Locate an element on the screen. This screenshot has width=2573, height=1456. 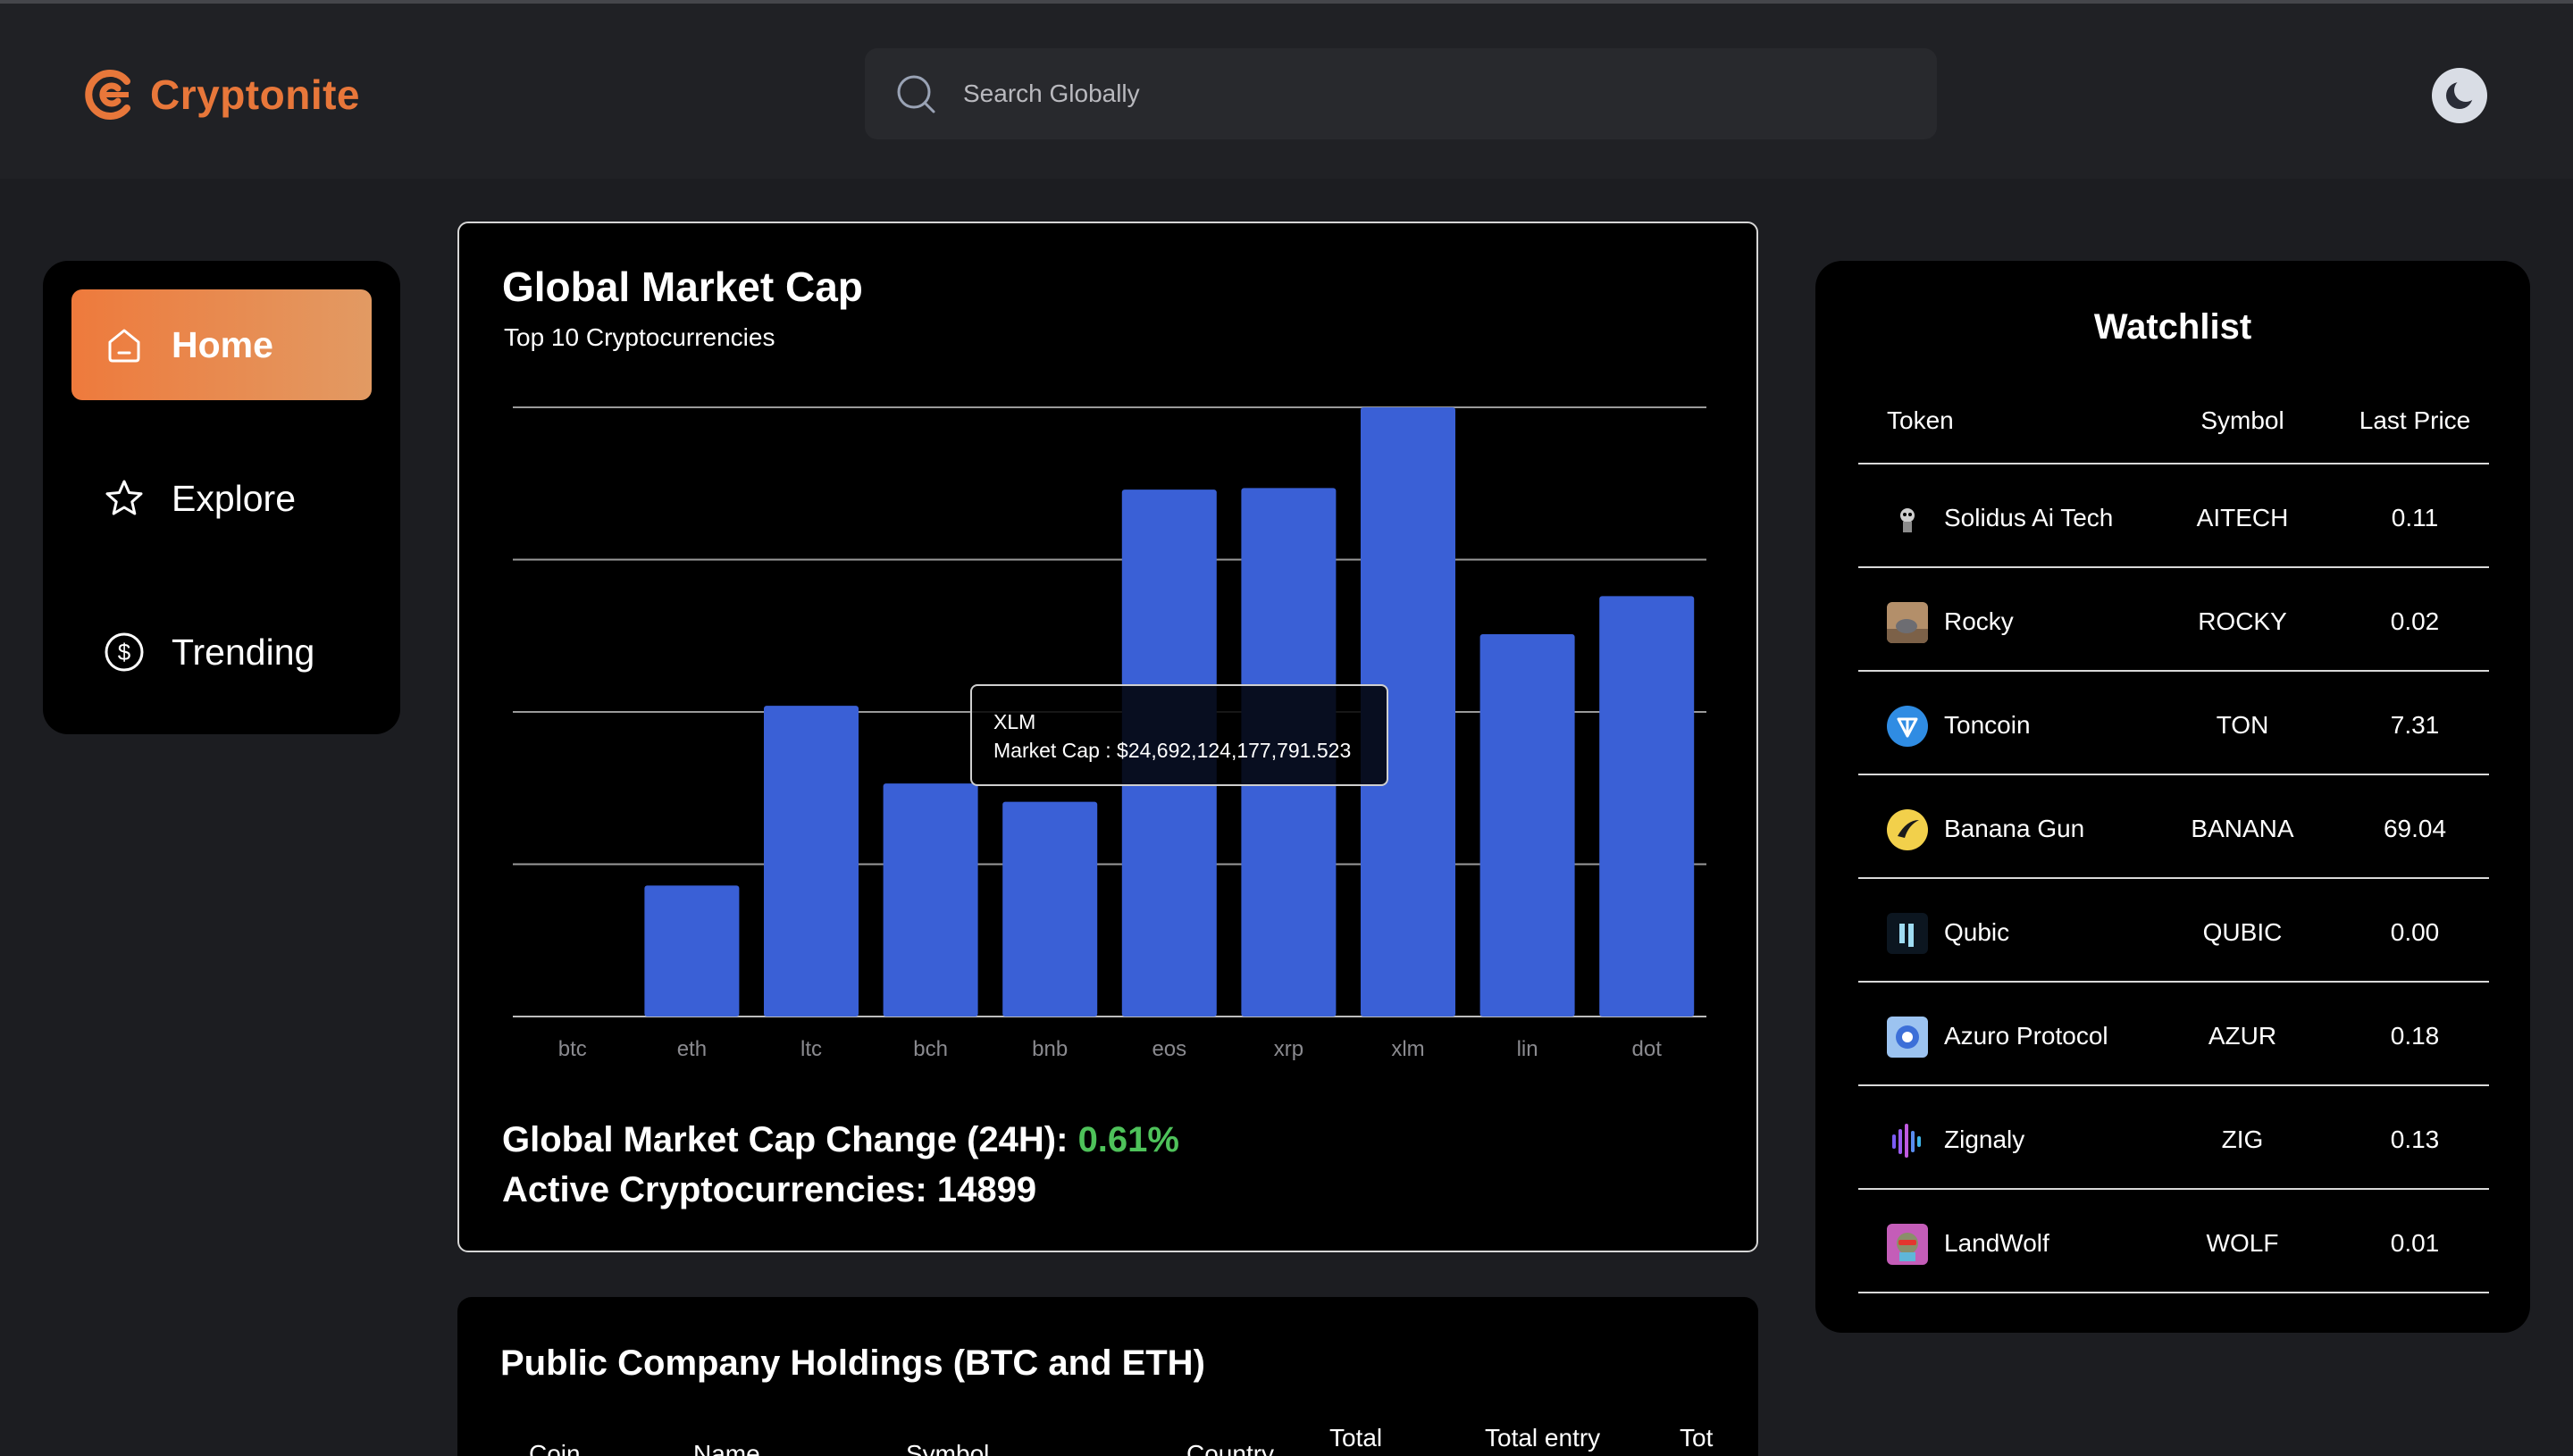
sidebar-item-trending: $ Trending is located at coordinates (221, 652).